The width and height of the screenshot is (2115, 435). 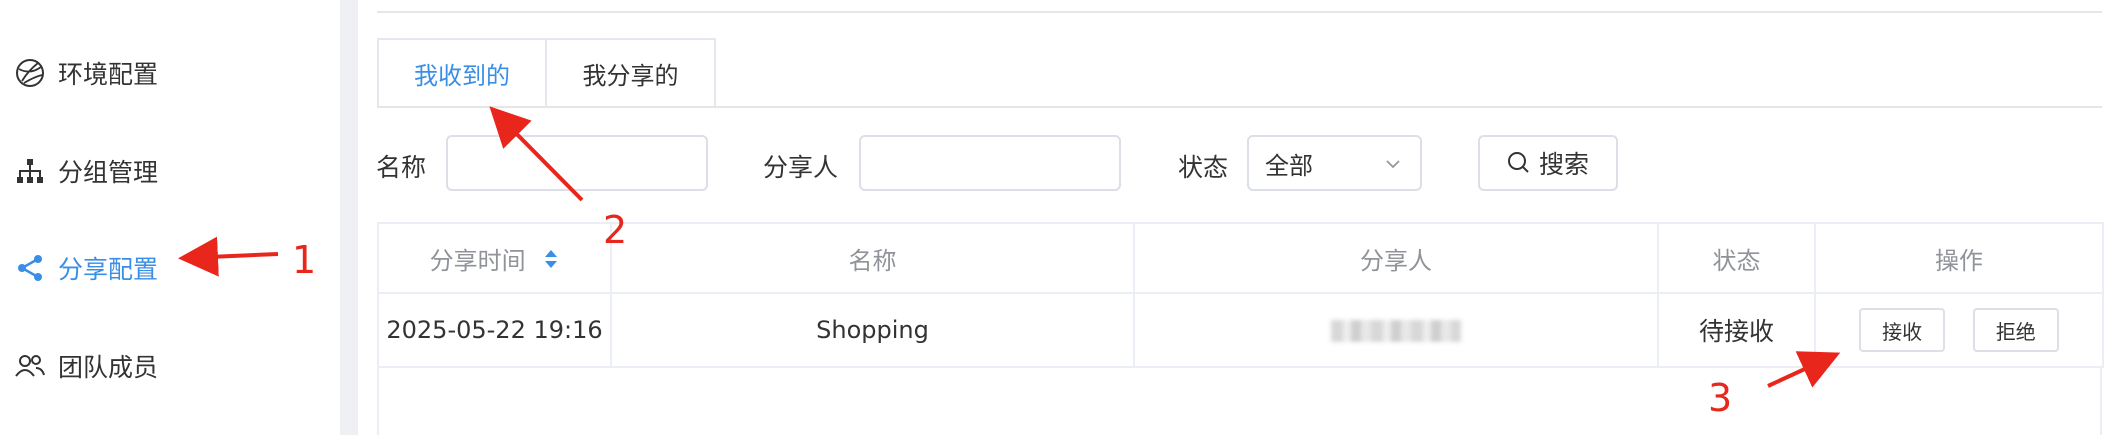 I want to click on annotation-label-3: 3, so click(x=1720, y=398).